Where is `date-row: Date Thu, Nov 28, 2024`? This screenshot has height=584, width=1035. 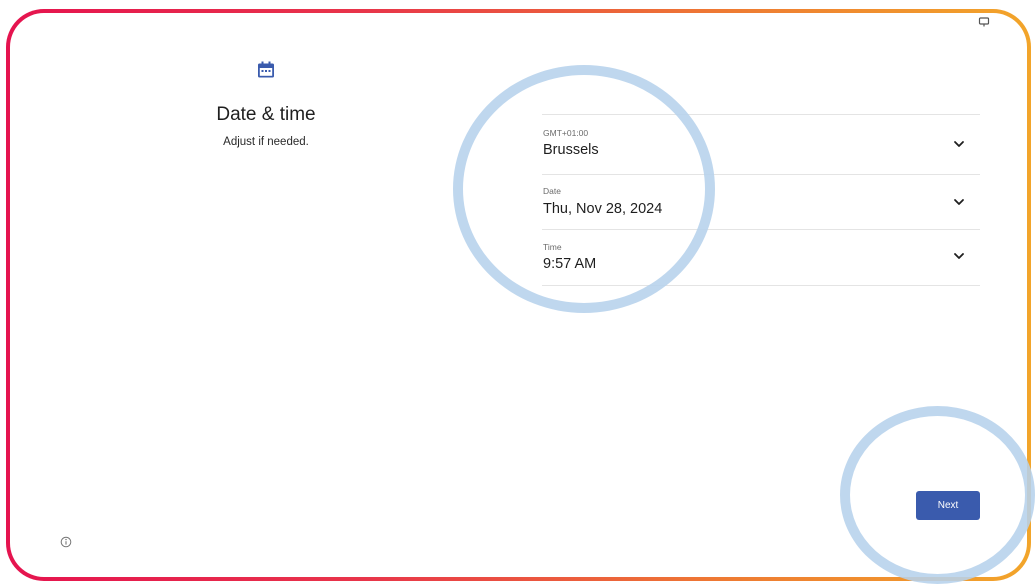 date-row: Date Thu, Nov 28, 2024 is located at coordinates (761, 203).